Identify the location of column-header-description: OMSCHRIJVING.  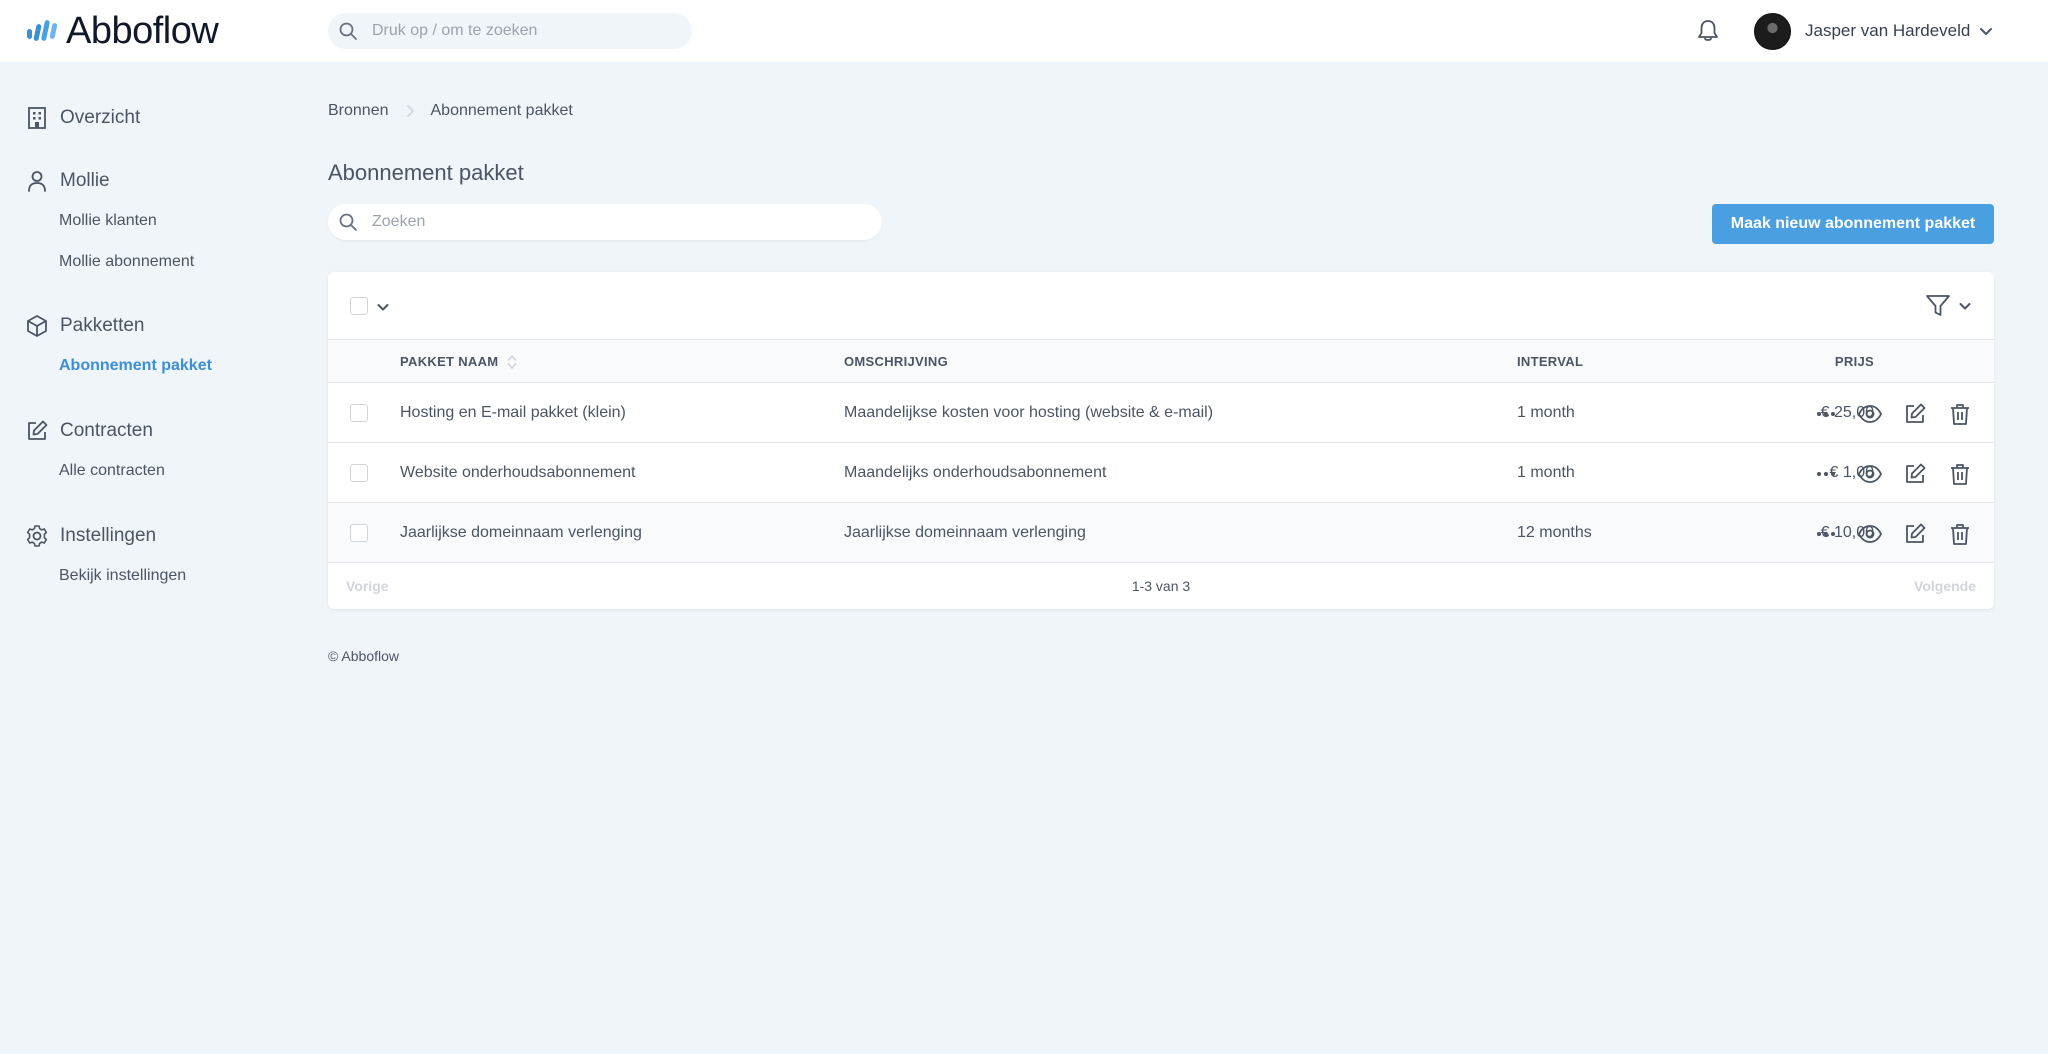
(896, 361).